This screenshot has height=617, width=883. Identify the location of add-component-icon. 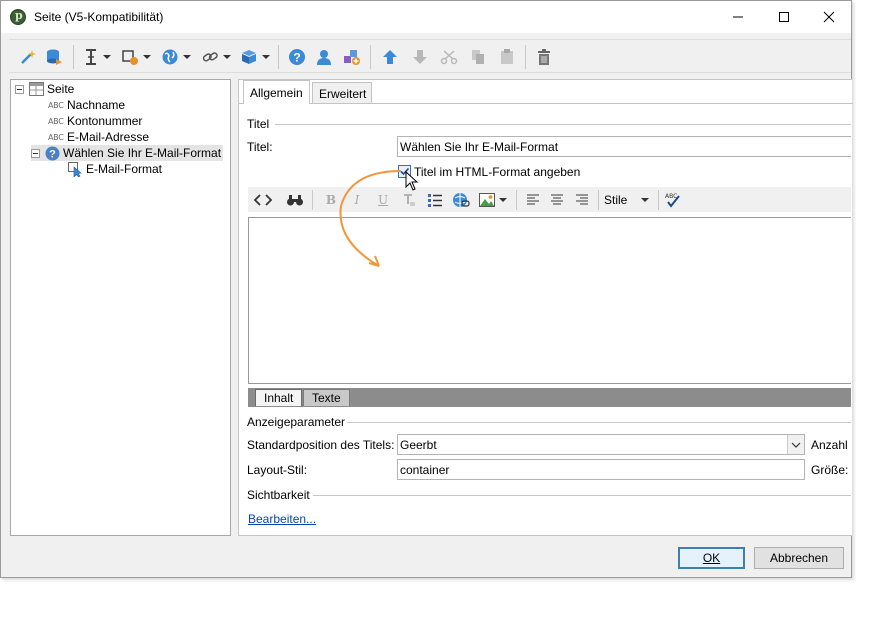
(352, 57).